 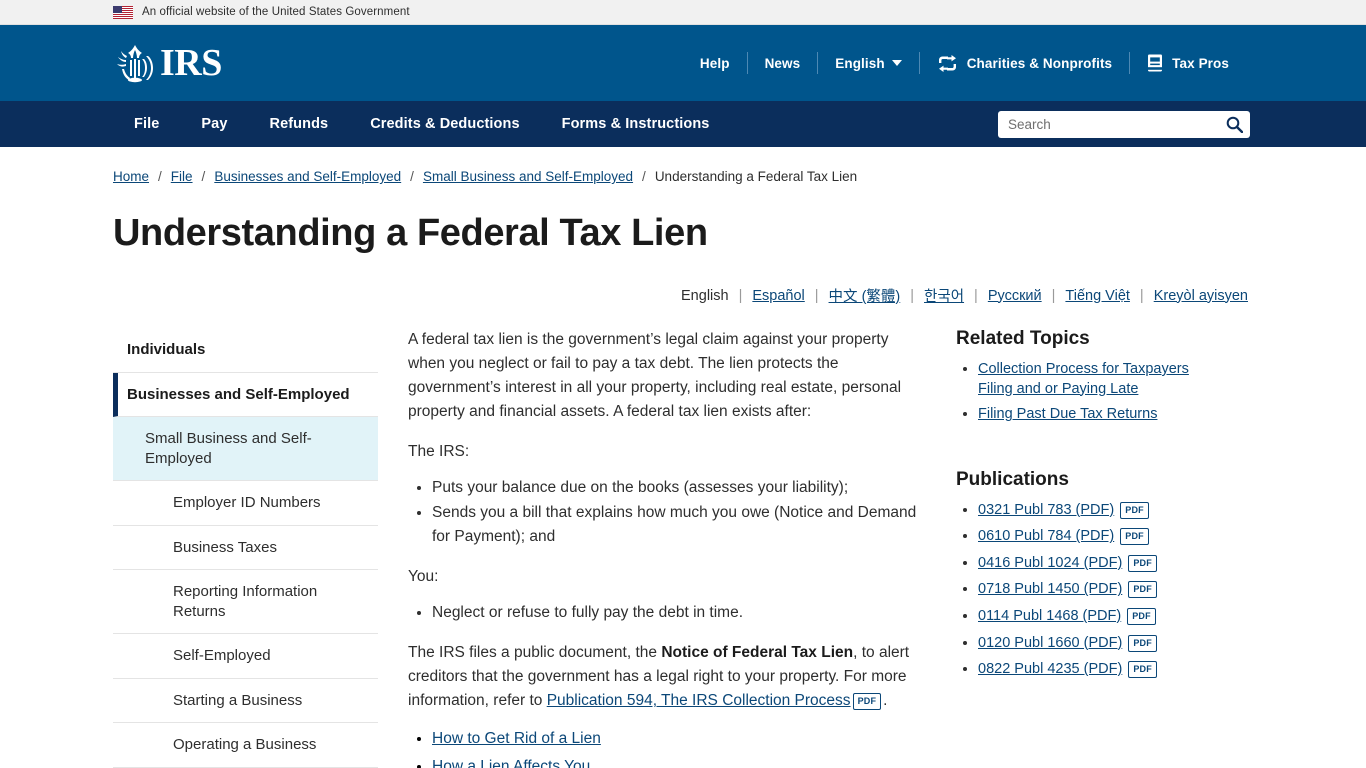 What do you see at coordinates (146, 124) in the screenshot?
I see `nav-item-file: File` at bounding box center [146, 124].